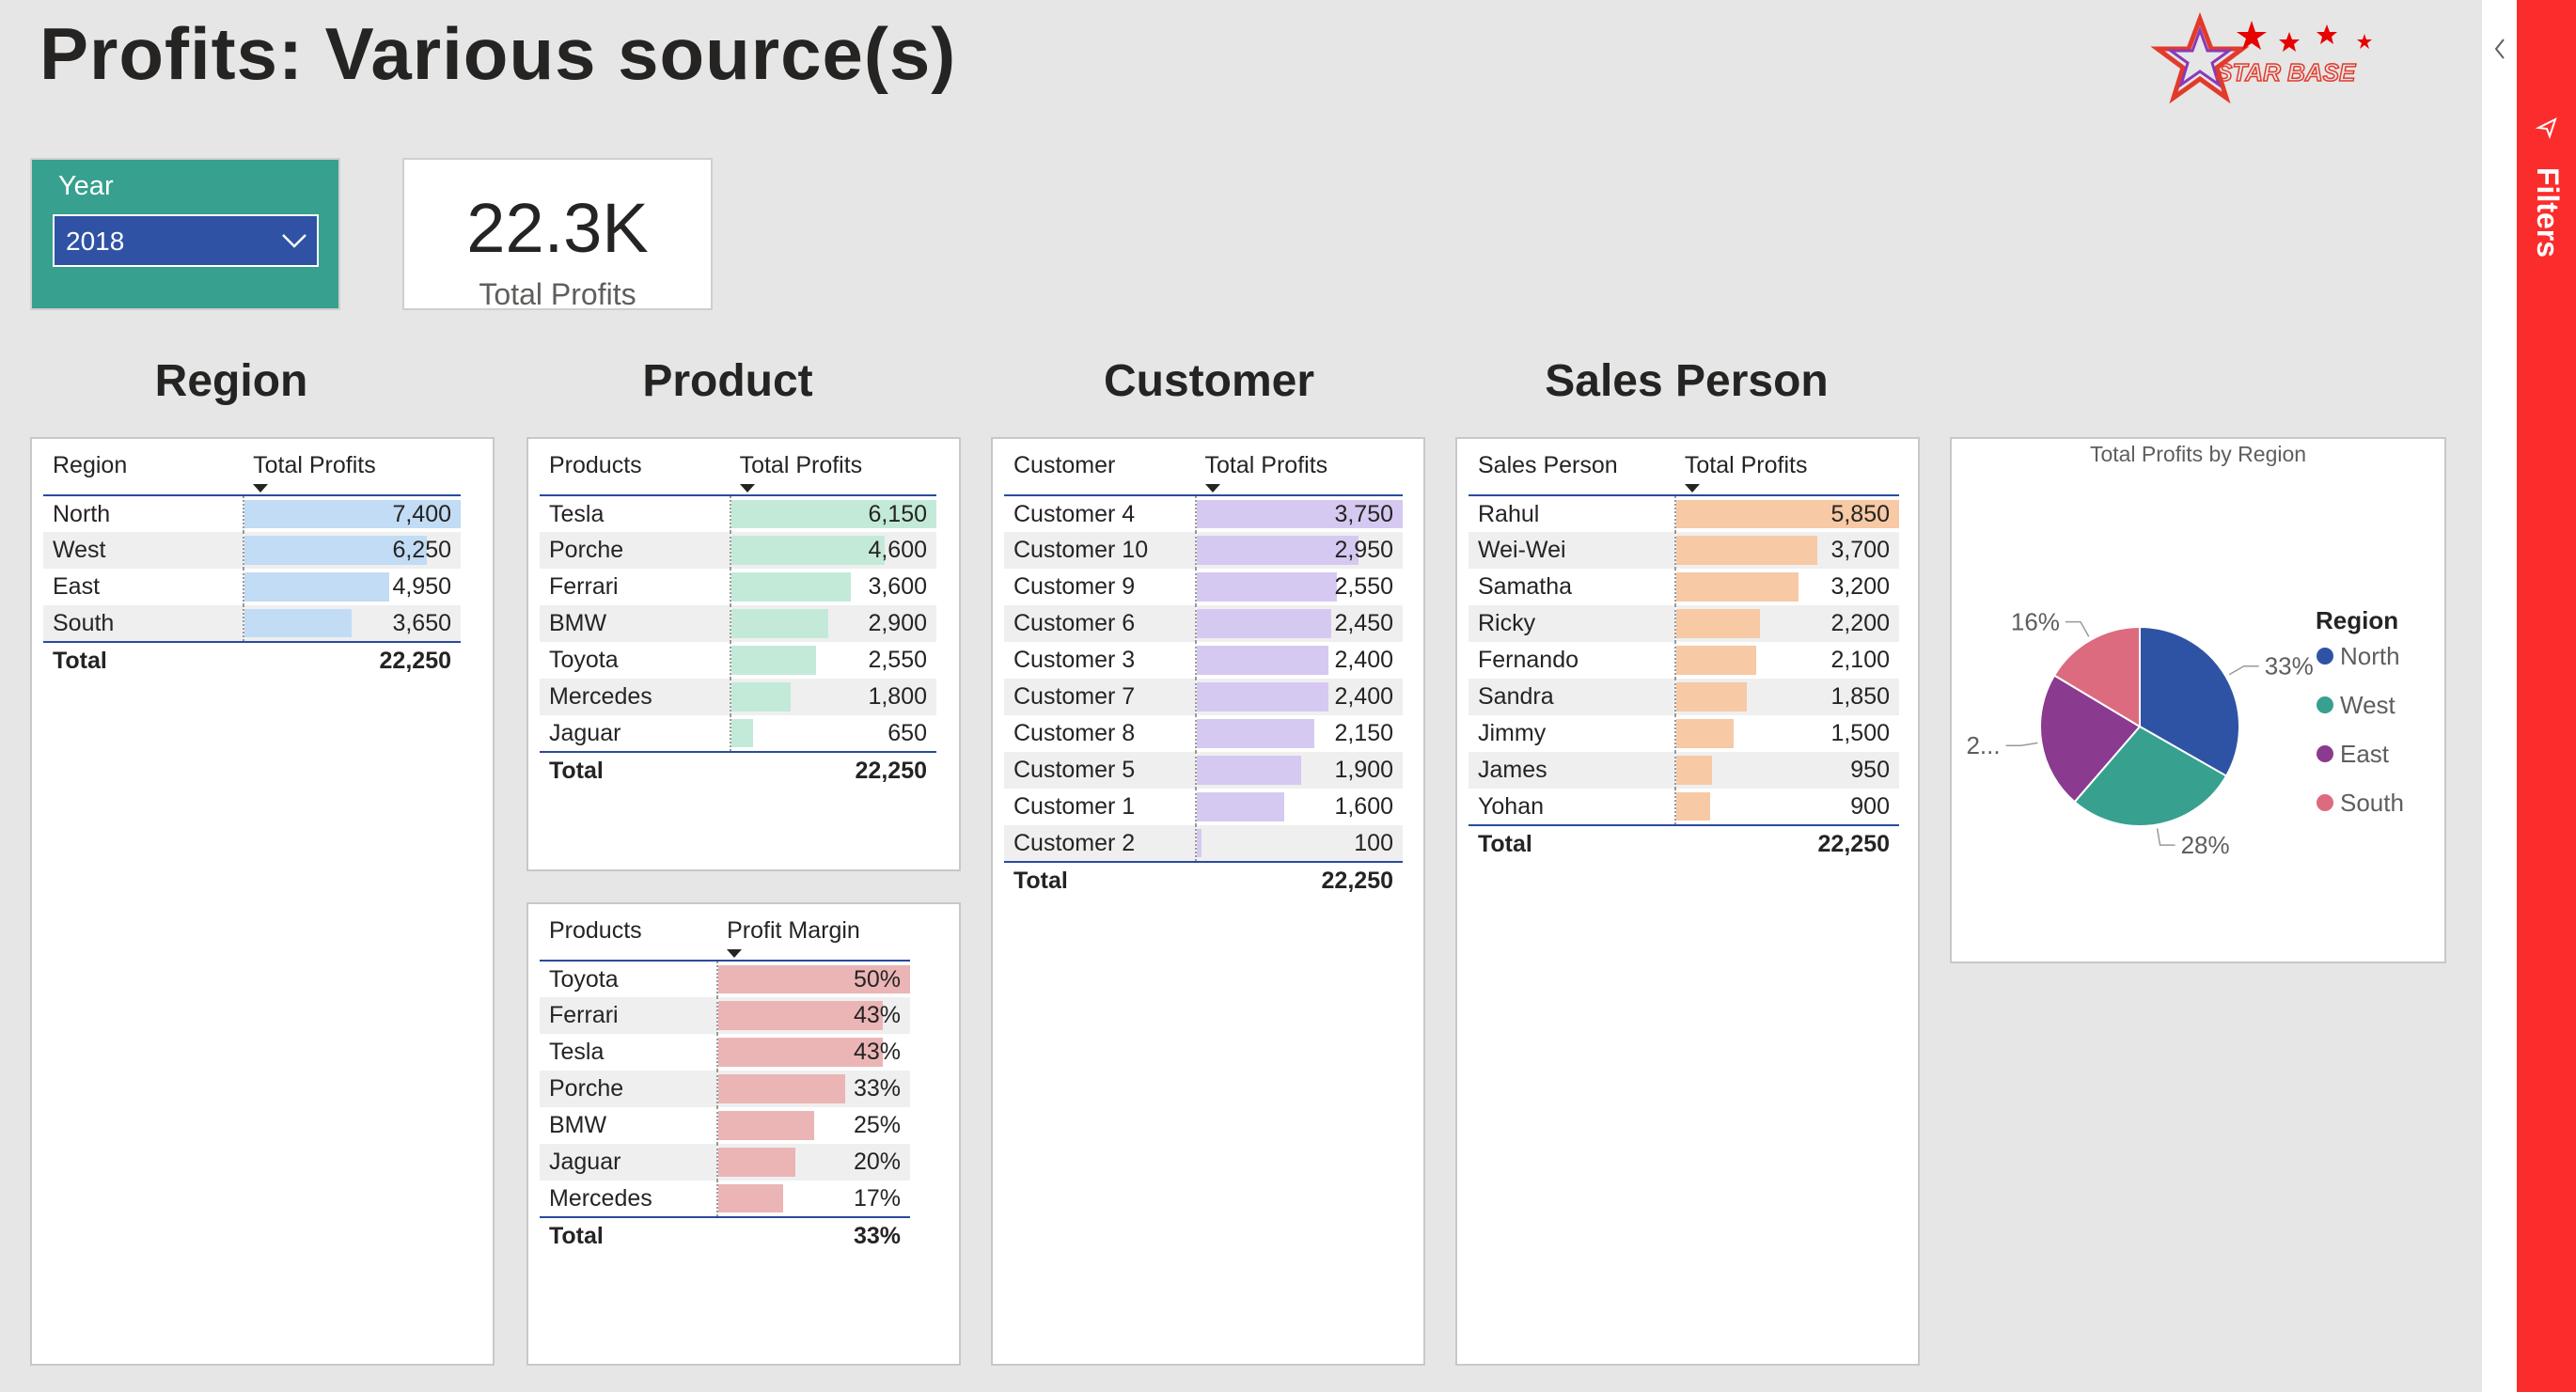 This screenshot has height=1392, width=2576. I want to click on column-header: Sales Person, so click(1572, 467).